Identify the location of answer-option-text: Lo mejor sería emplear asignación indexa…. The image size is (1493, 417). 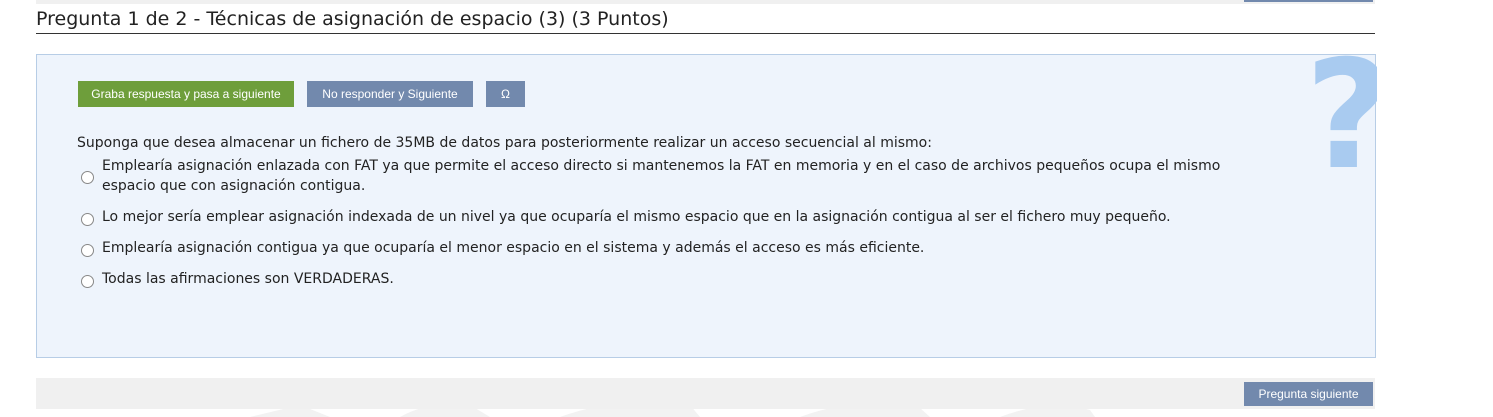
(636, 217).